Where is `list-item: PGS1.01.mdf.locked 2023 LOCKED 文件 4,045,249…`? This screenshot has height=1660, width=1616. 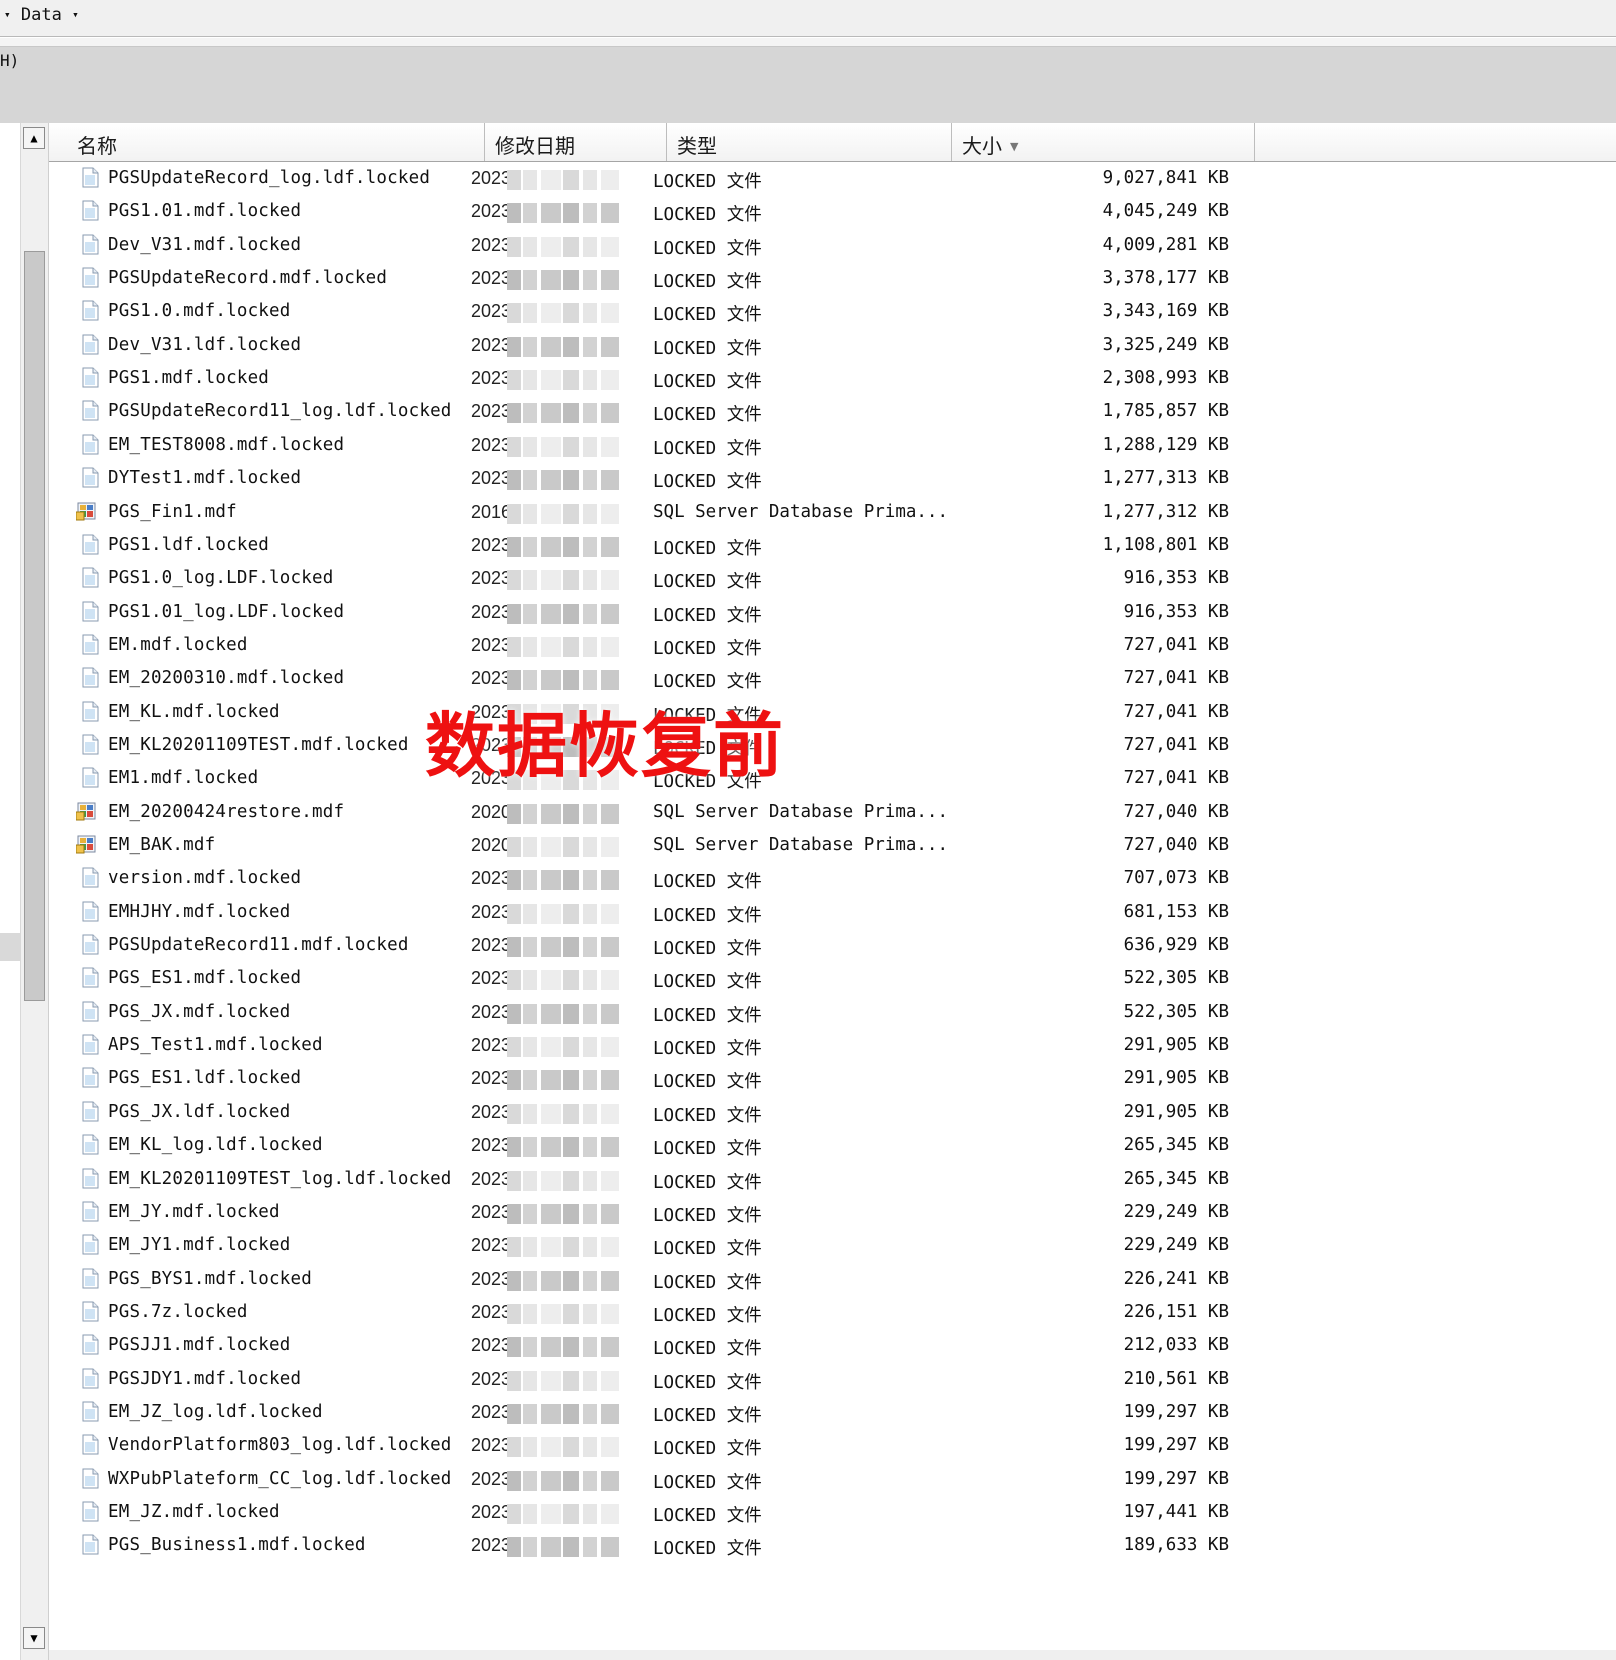
list-item: PGS1.01.mdf.locked 2023 LOCKED 文件 4,045,249… is located at coordinates (832, 211).